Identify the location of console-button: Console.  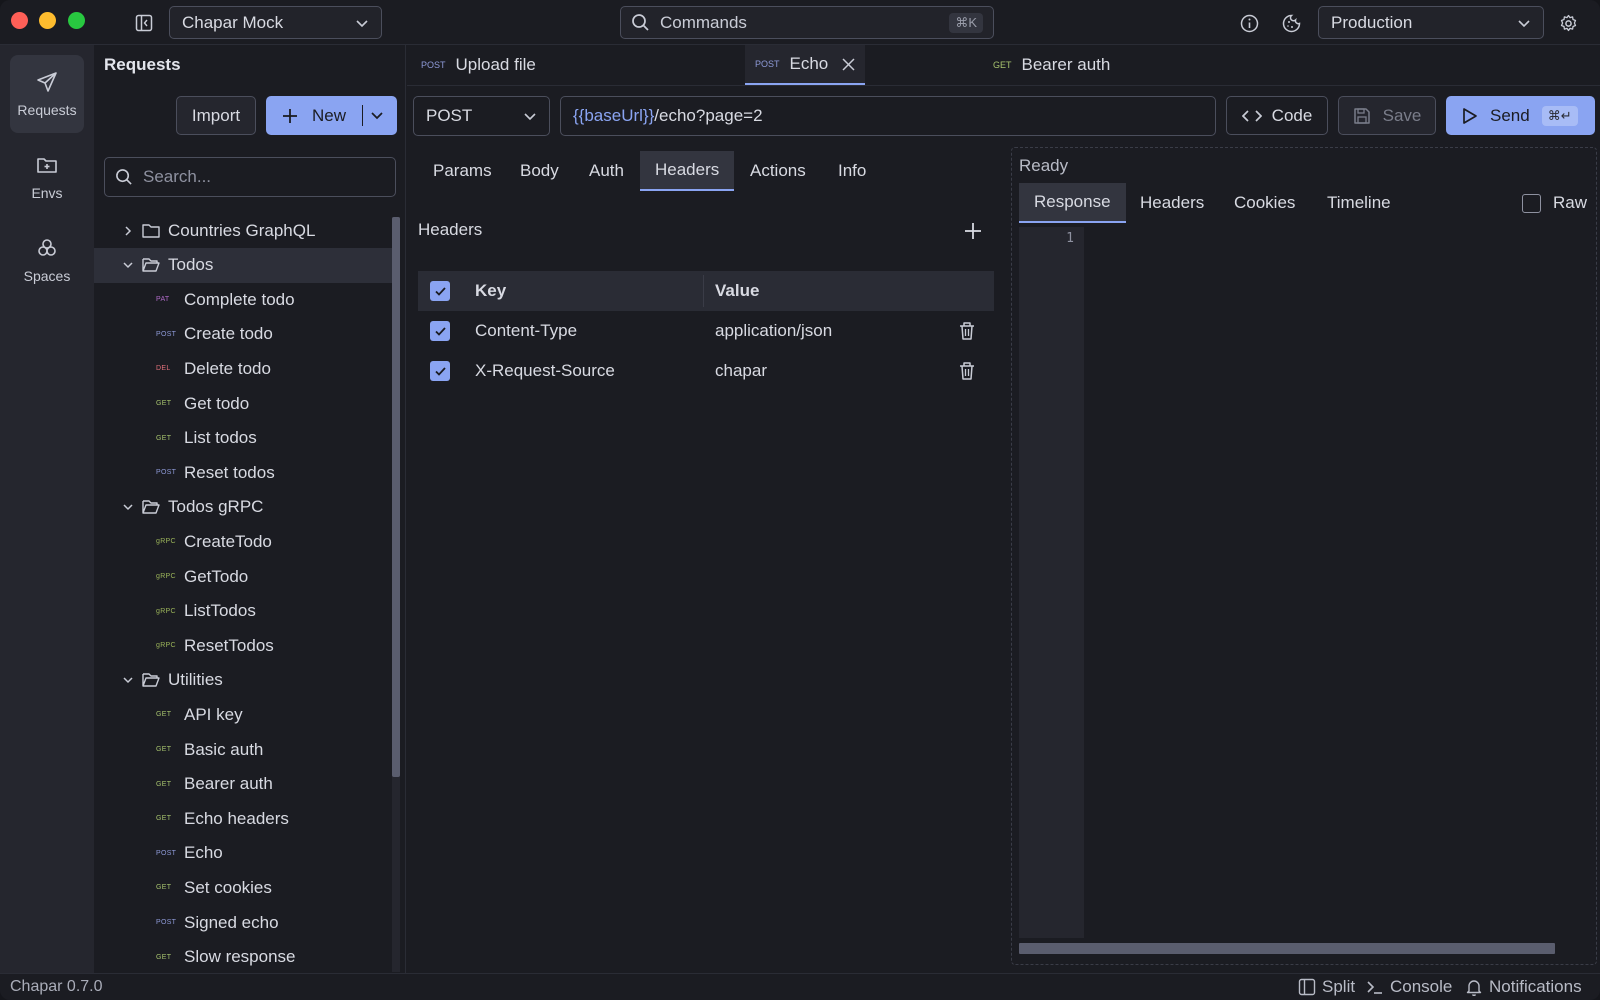
(1409, 987).